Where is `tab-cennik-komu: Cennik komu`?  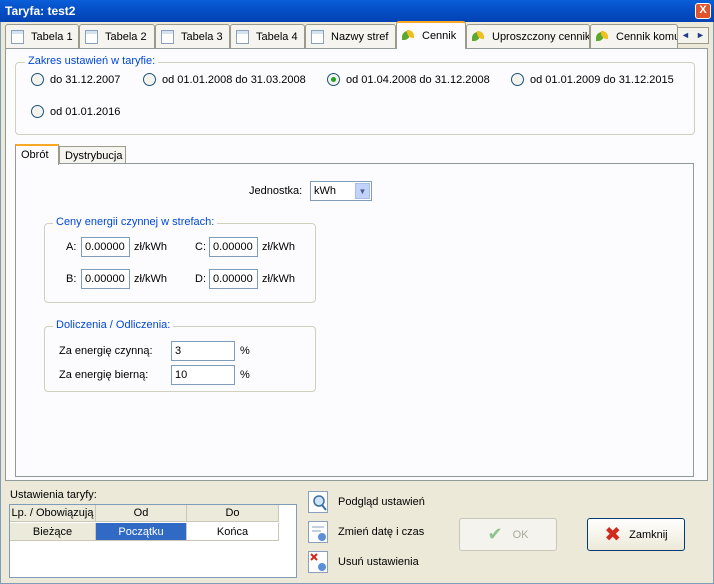
tab-cennik-komu: Cennik komu is located at coordinates (634, 36).